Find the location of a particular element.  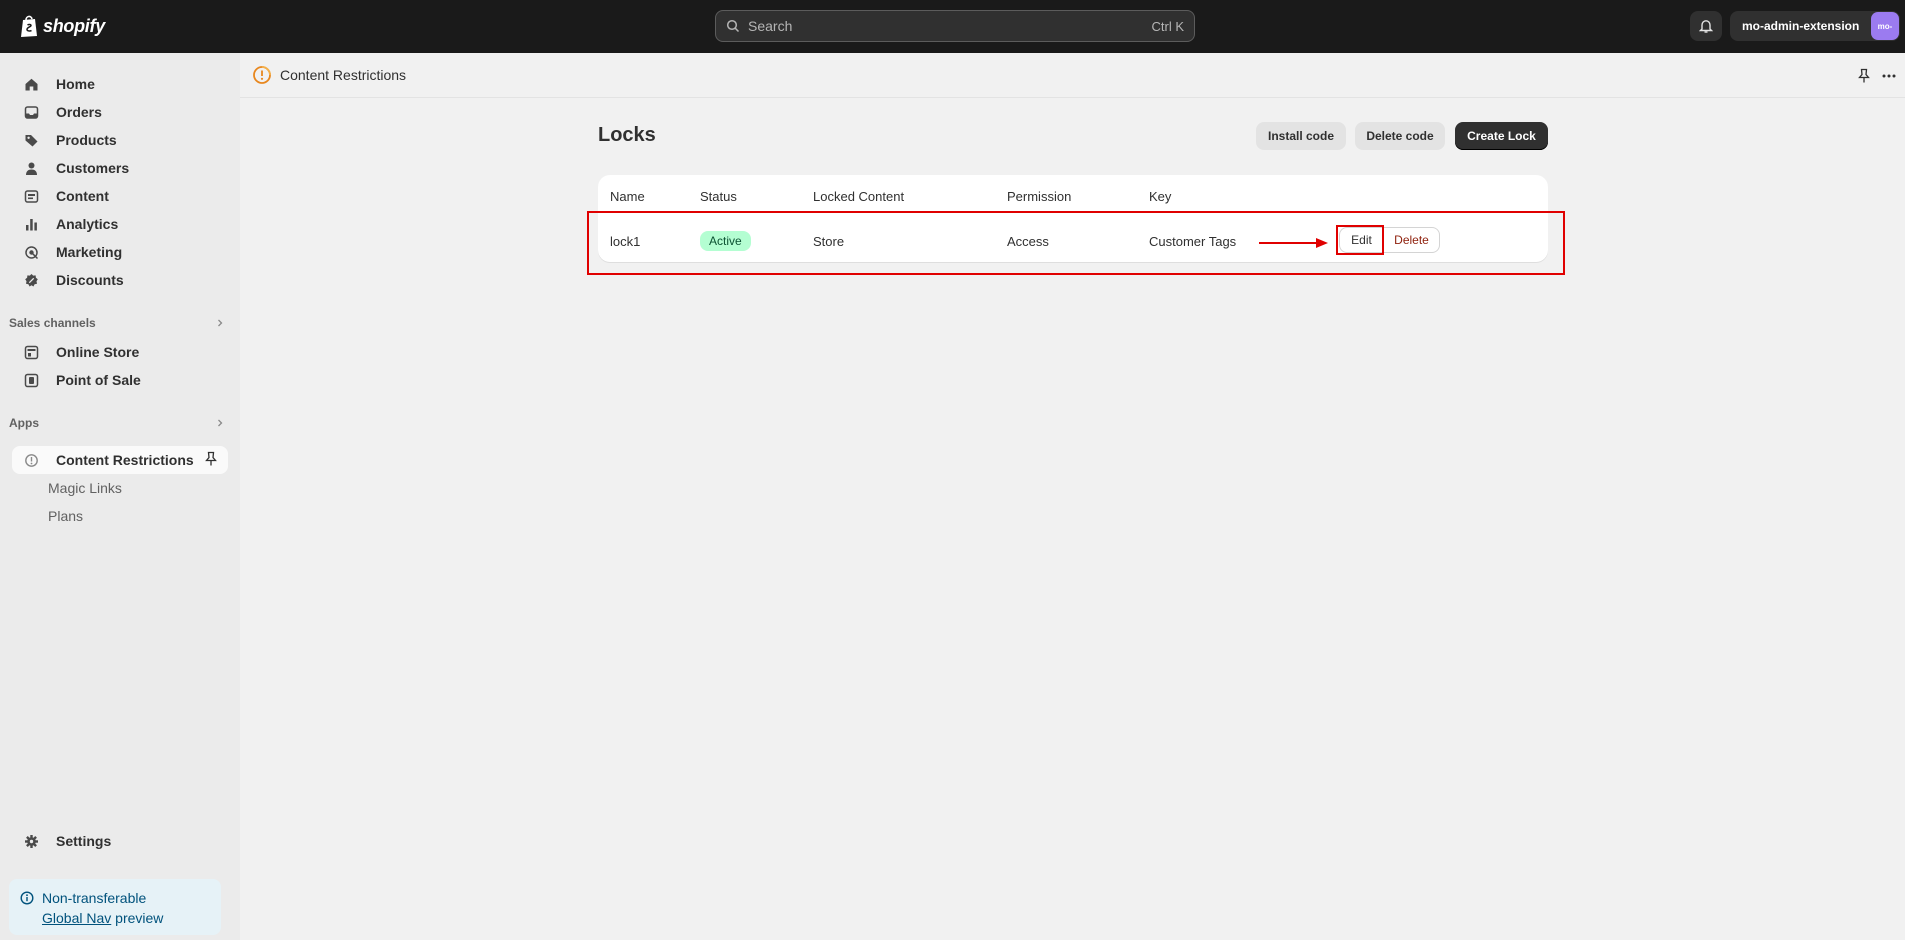

sidebar-item-magic-links: Magic Links is located at coordinates (120, 488).